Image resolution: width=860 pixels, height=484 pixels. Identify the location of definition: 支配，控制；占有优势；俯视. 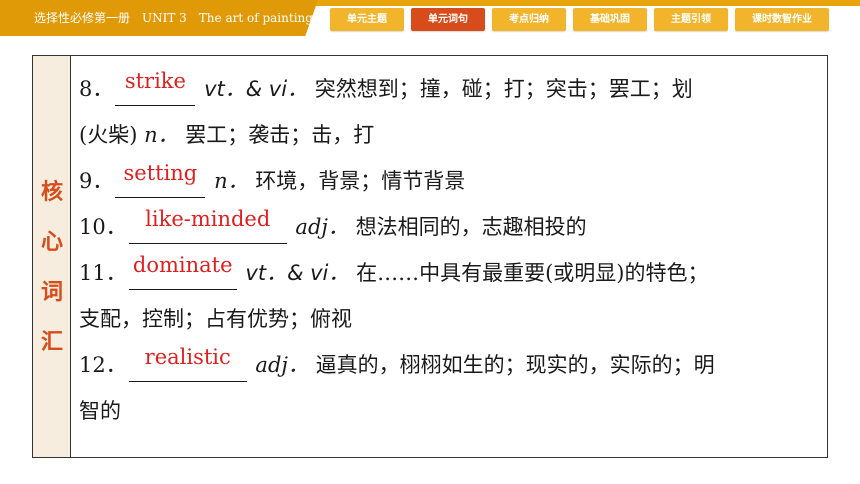
(215, 319).